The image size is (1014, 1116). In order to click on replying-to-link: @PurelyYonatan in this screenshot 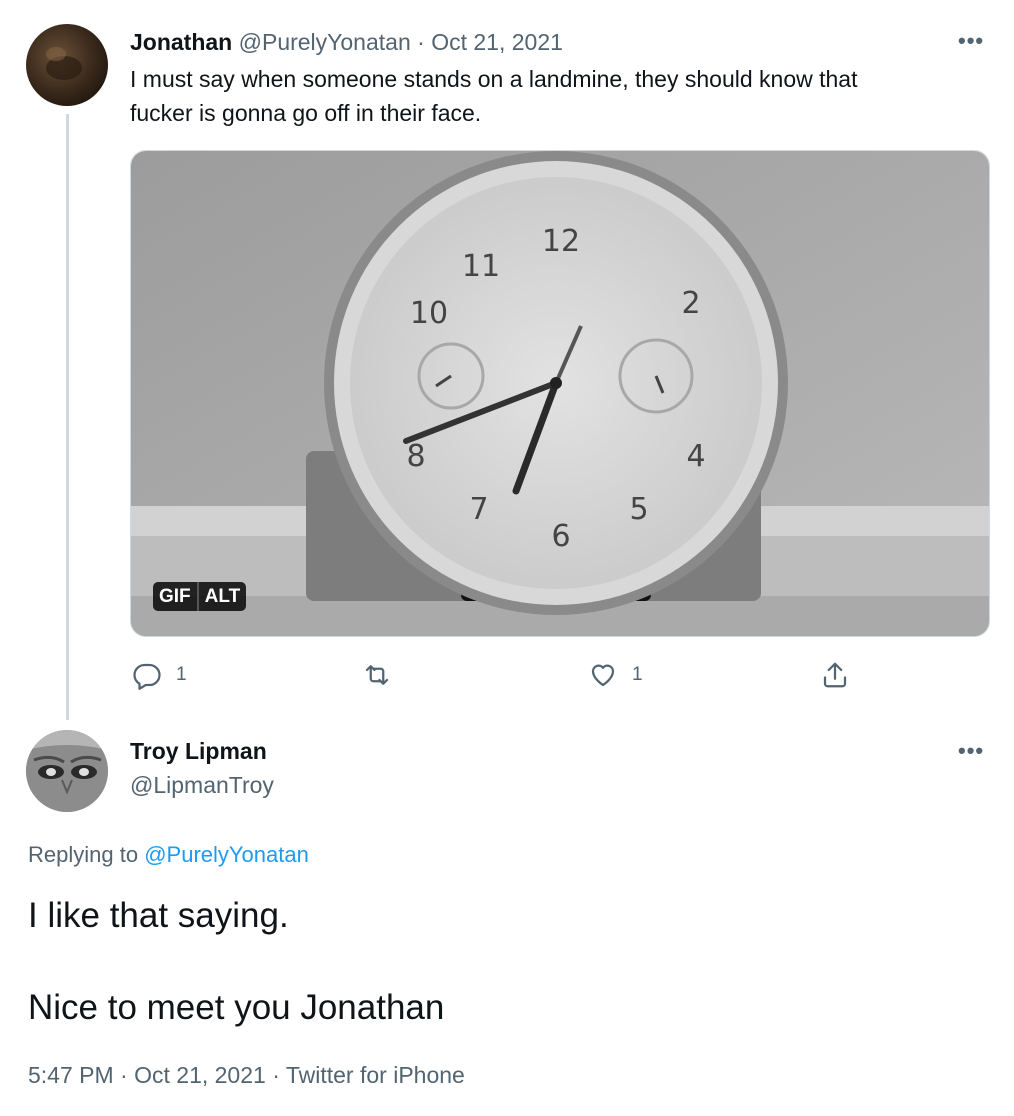, I will do `click(226, 854)`.